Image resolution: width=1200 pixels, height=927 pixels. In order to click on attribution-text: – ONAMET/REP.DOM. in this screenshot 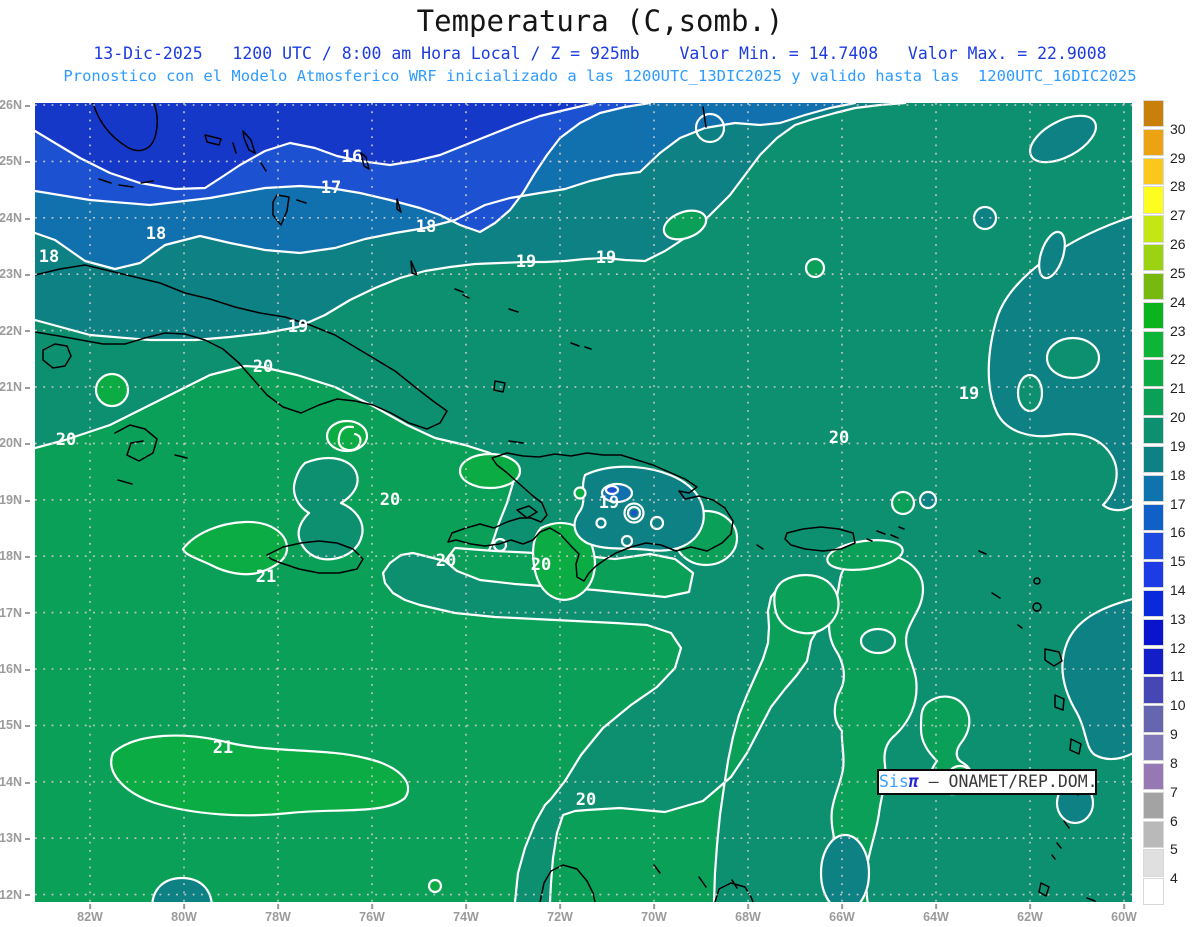, I will do `click(1008, 781)`.